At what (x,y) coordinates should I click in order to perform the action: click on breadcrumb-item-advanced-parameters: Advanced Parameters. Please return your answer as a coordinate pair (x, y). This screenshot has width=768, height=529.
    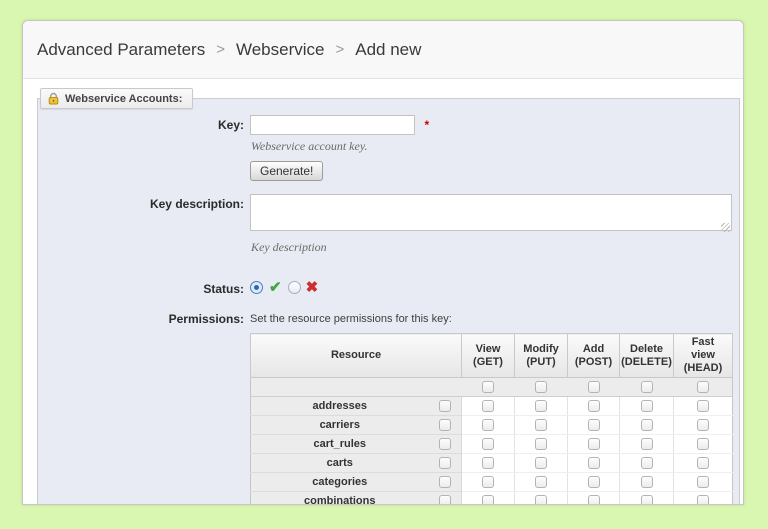
    Looking at the image, I should click on (121, 50).